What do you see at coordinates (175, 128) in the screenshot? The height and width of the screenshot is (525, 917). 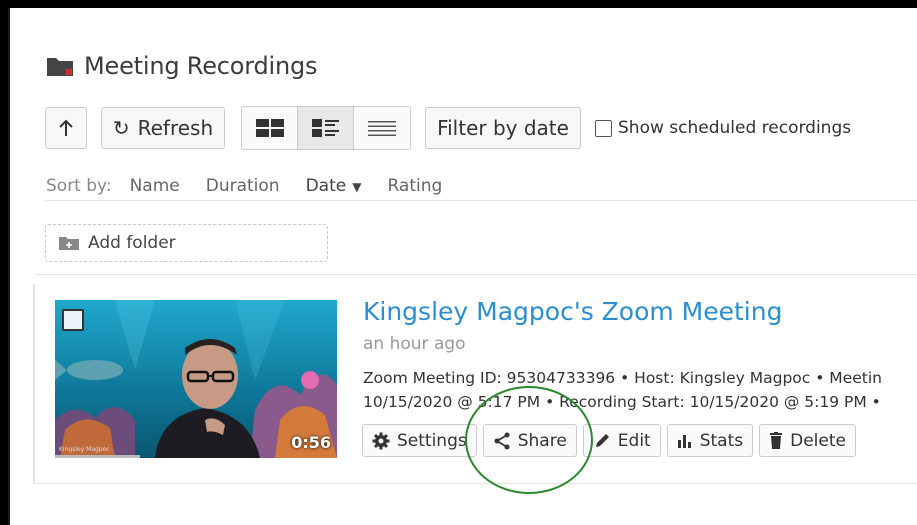 I see `refresh-label: Refresh` at bounding box center [175, 128].